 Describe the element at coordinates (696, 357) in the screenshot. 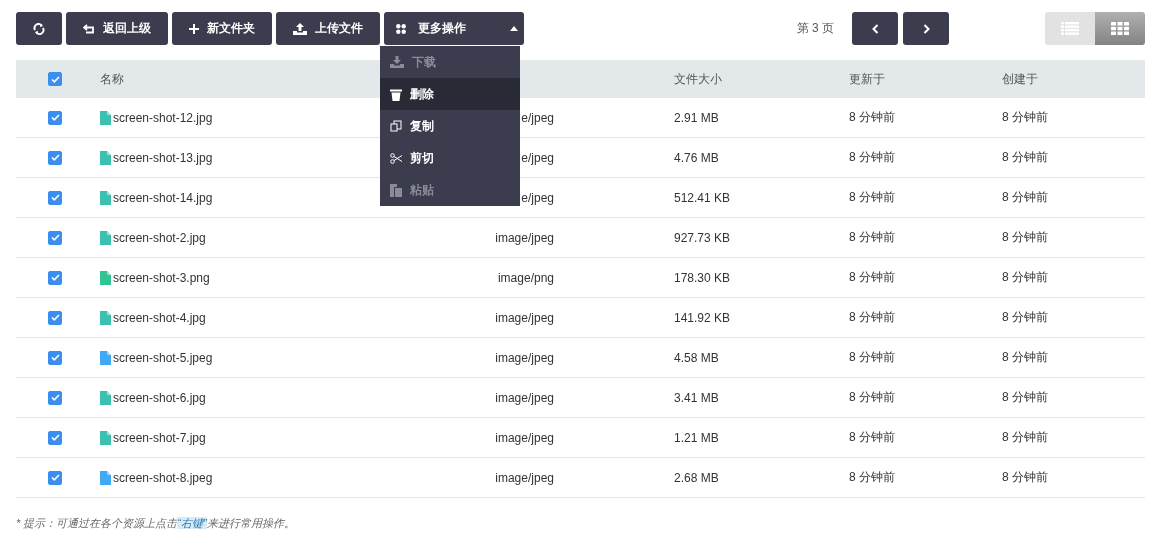

I see `table-cell: 4.58 MB` at that location.